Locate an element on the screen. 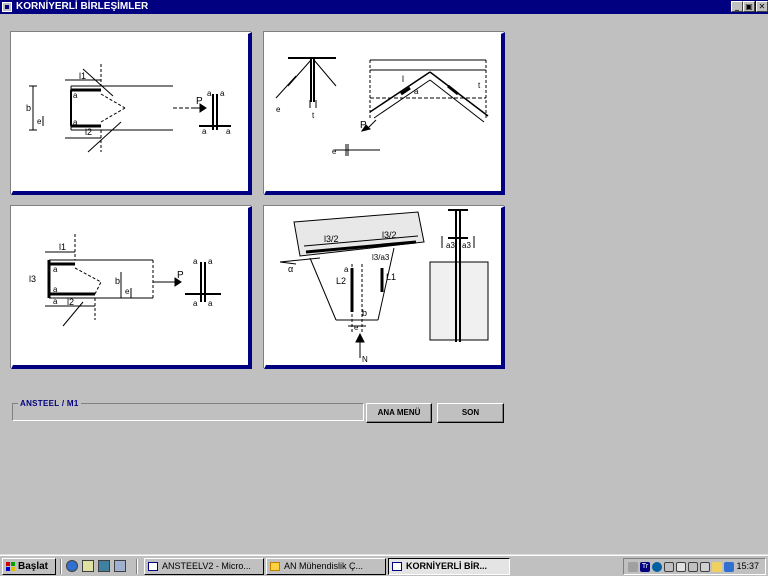 Image resolution: width=768 pixels, height=576 pixels. diagram-panel-gusset: l3/2 l3/2 l3/a3 α L2 L1 a b e N a3 a3 is located at coordinates (384, 287).